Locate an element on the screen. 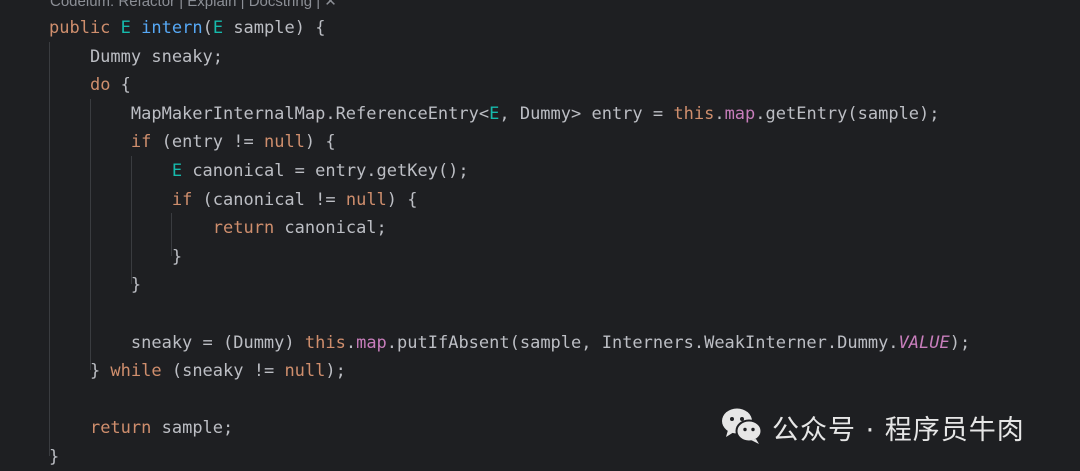 This screenshot has width=1080, height=471. code-line: if (entry != null) { is located at coordinates (192, 142).